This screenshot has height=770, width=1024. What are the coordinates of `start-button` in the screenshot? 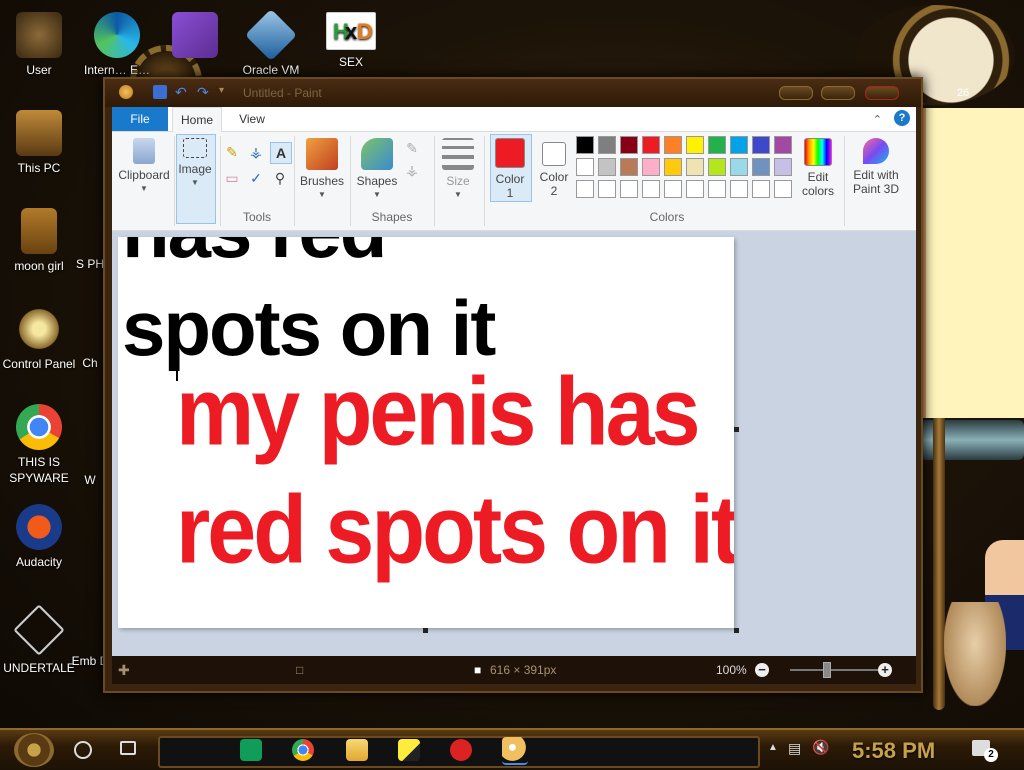 It's located at (34, 750).